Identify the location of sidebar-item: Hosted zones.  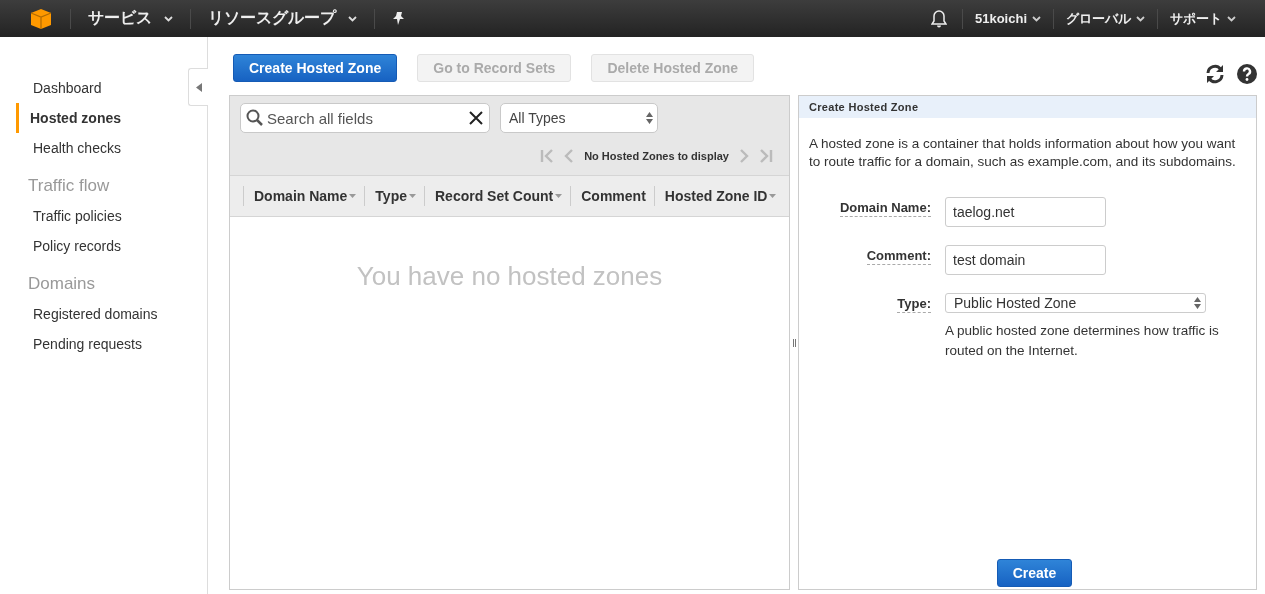
(68, 118).